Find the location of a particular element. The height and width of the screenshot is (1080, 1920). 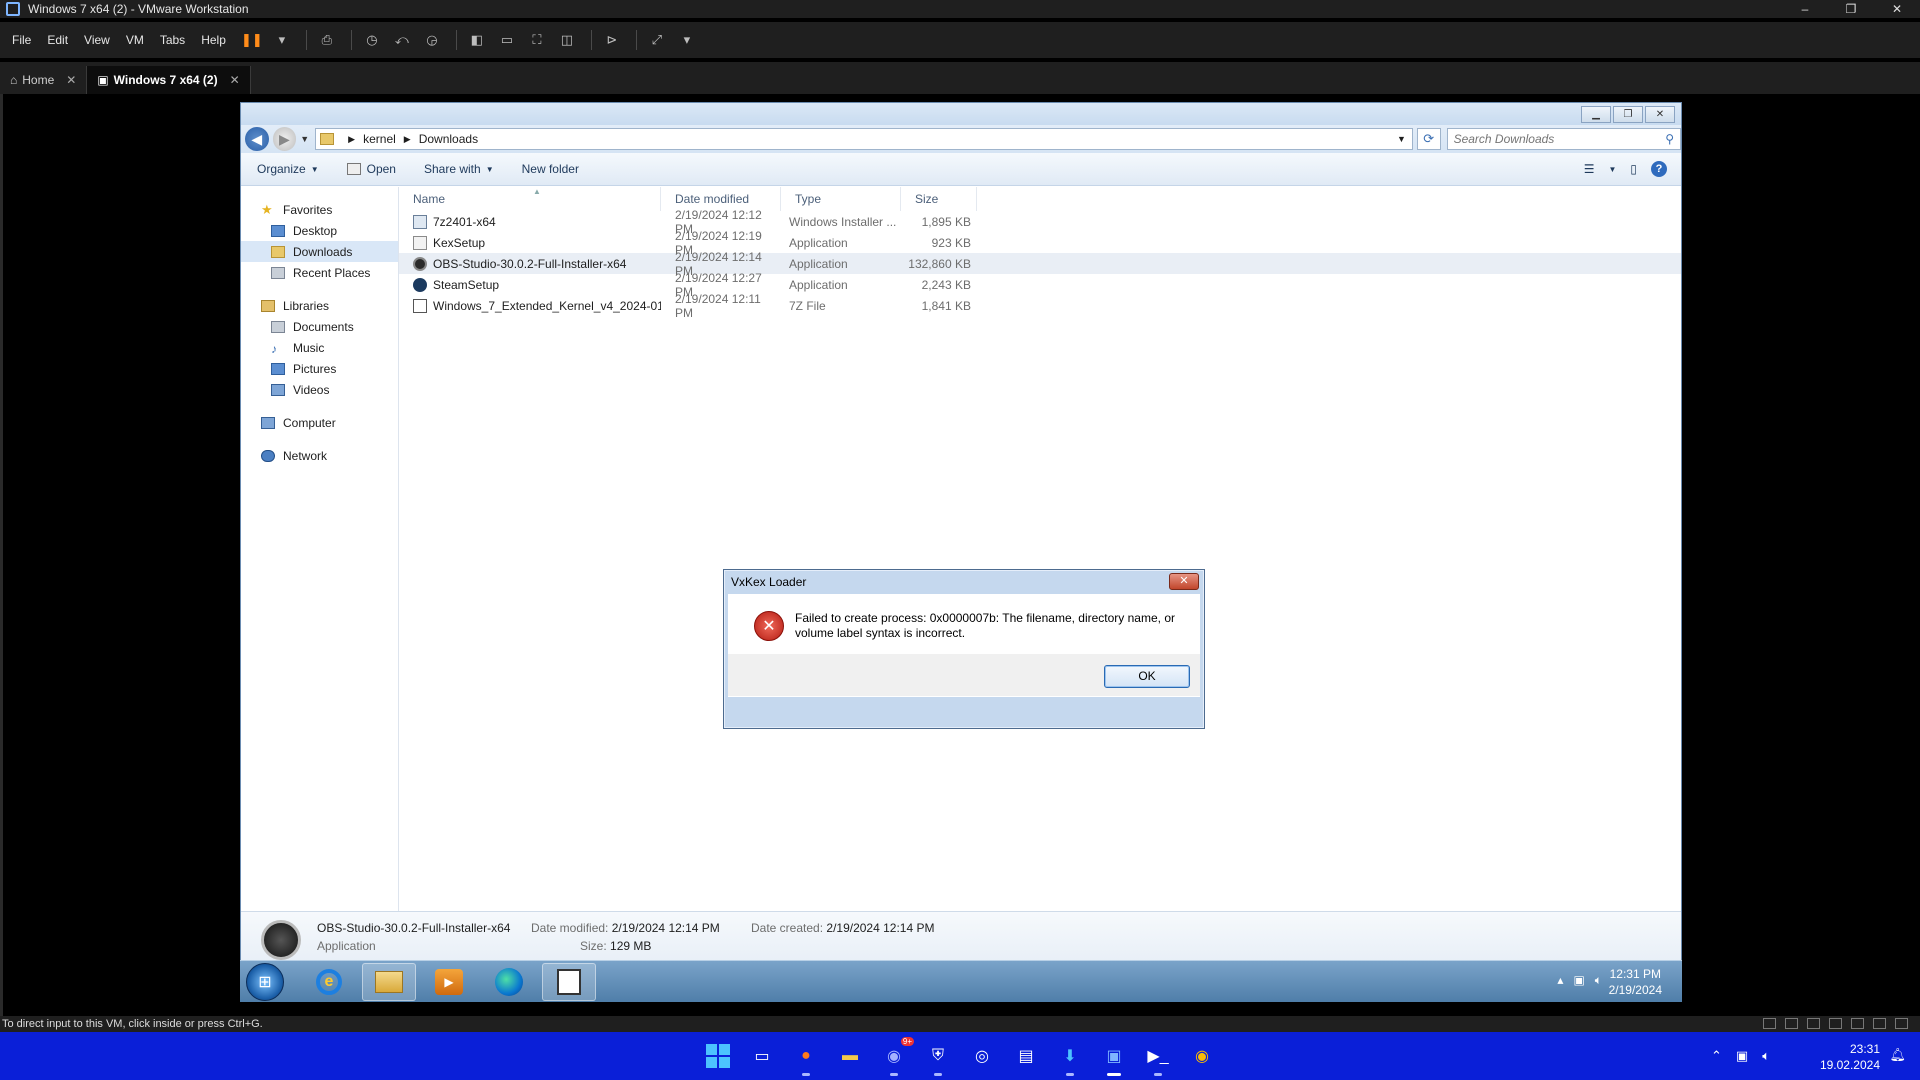

fullscreen-icon: ⛶ is located at coordinates (537, 40).